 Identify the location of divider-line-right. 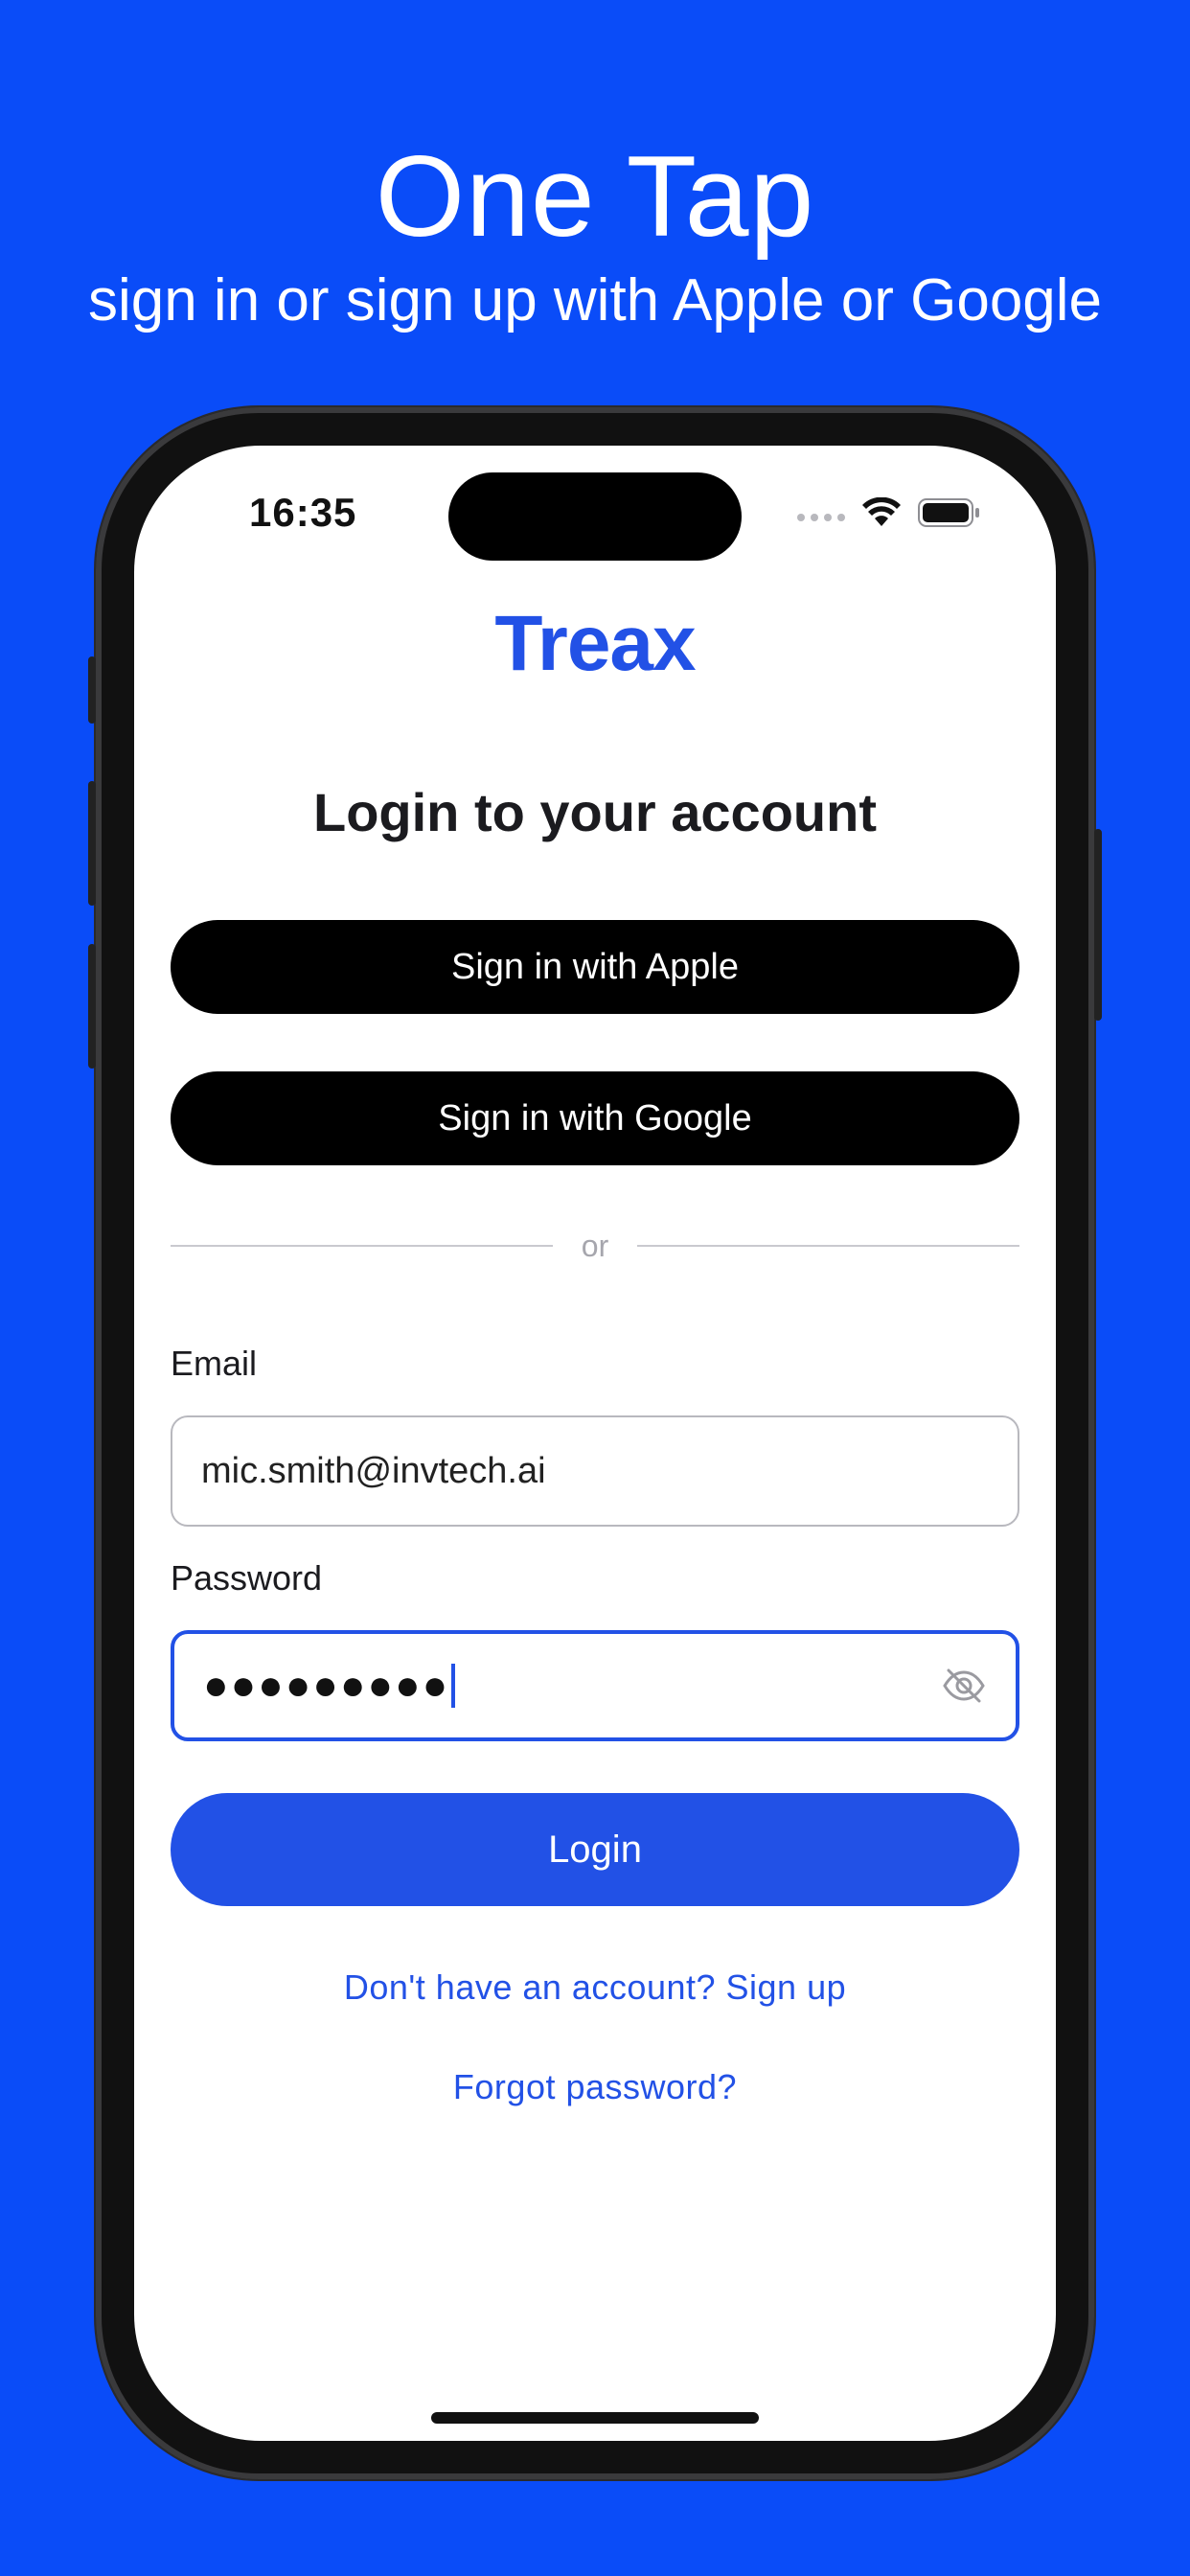
(828, 1246).